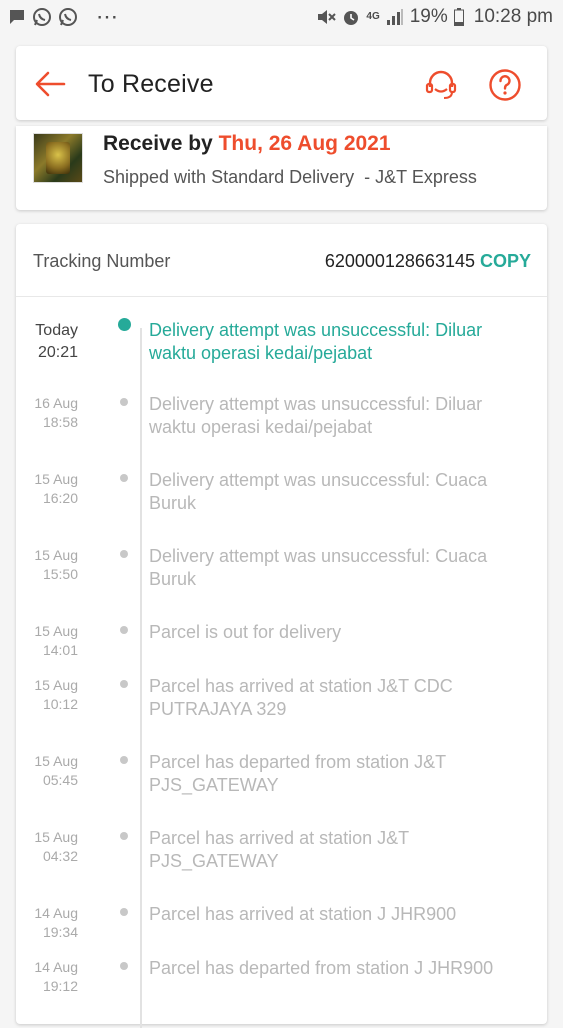 Image resolution: width=563 pixels, height=1028 pixels. I want to click on message-icon, so click(17, 17).